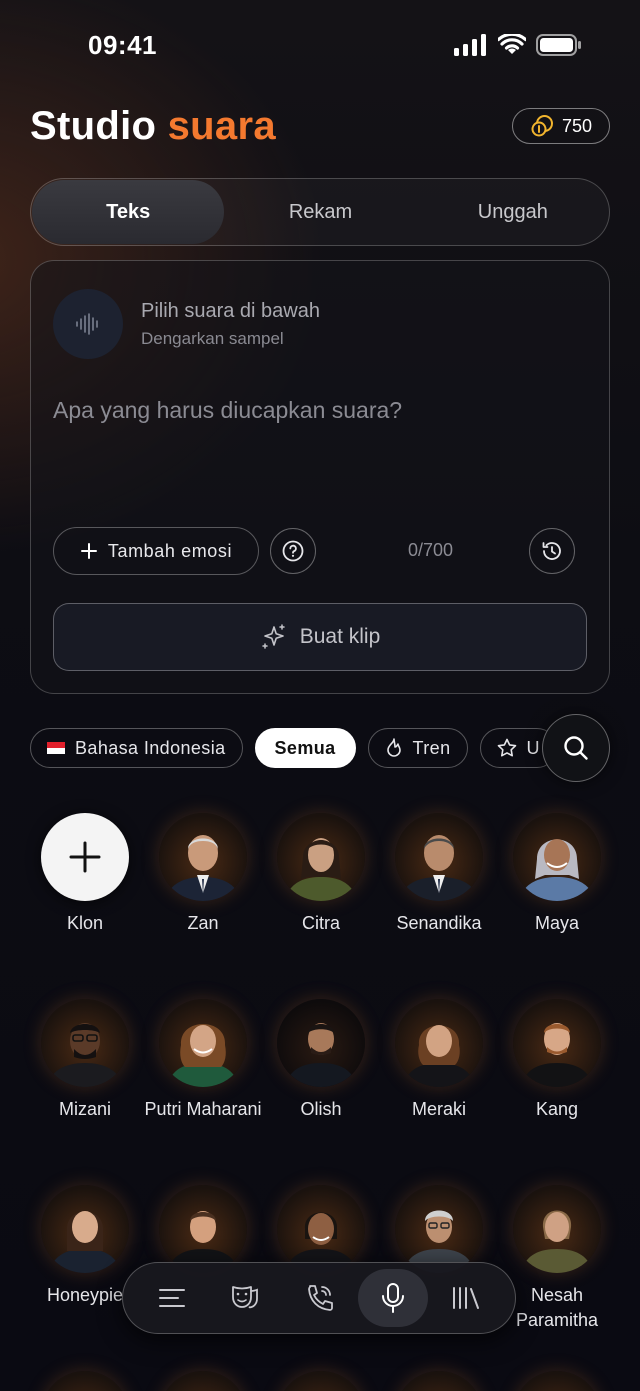  Describe the element at coordinates (512, 44) in the screenshot. I see `wifi-icon` at that location.